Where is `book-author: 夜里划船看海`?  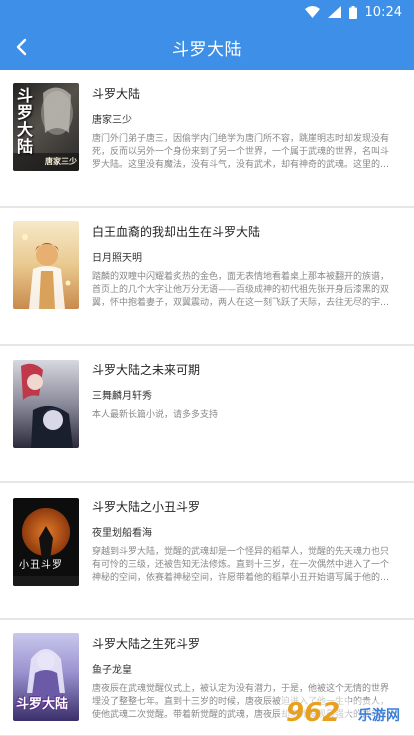 book-author: 夜里划船看海 is located at coordinates (122, 533).